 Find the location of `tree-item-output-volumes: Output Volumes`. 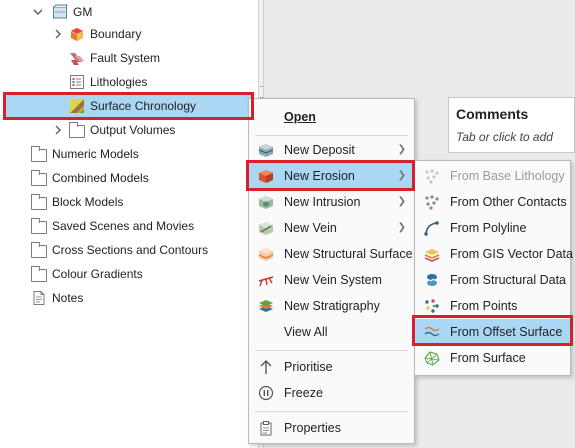

tree-item-output-volumes: Output Volumes is located at coordinates (113, 130).